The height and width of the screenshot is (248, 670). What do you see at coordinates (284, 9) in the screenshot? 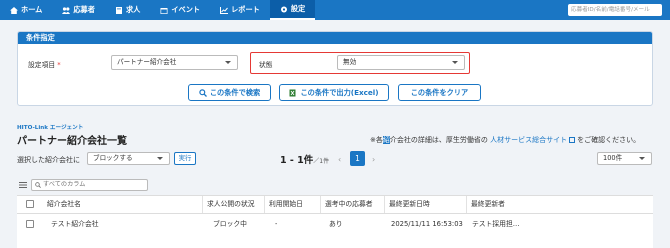
I see `gear-icon` at bounding box center [284, 9].